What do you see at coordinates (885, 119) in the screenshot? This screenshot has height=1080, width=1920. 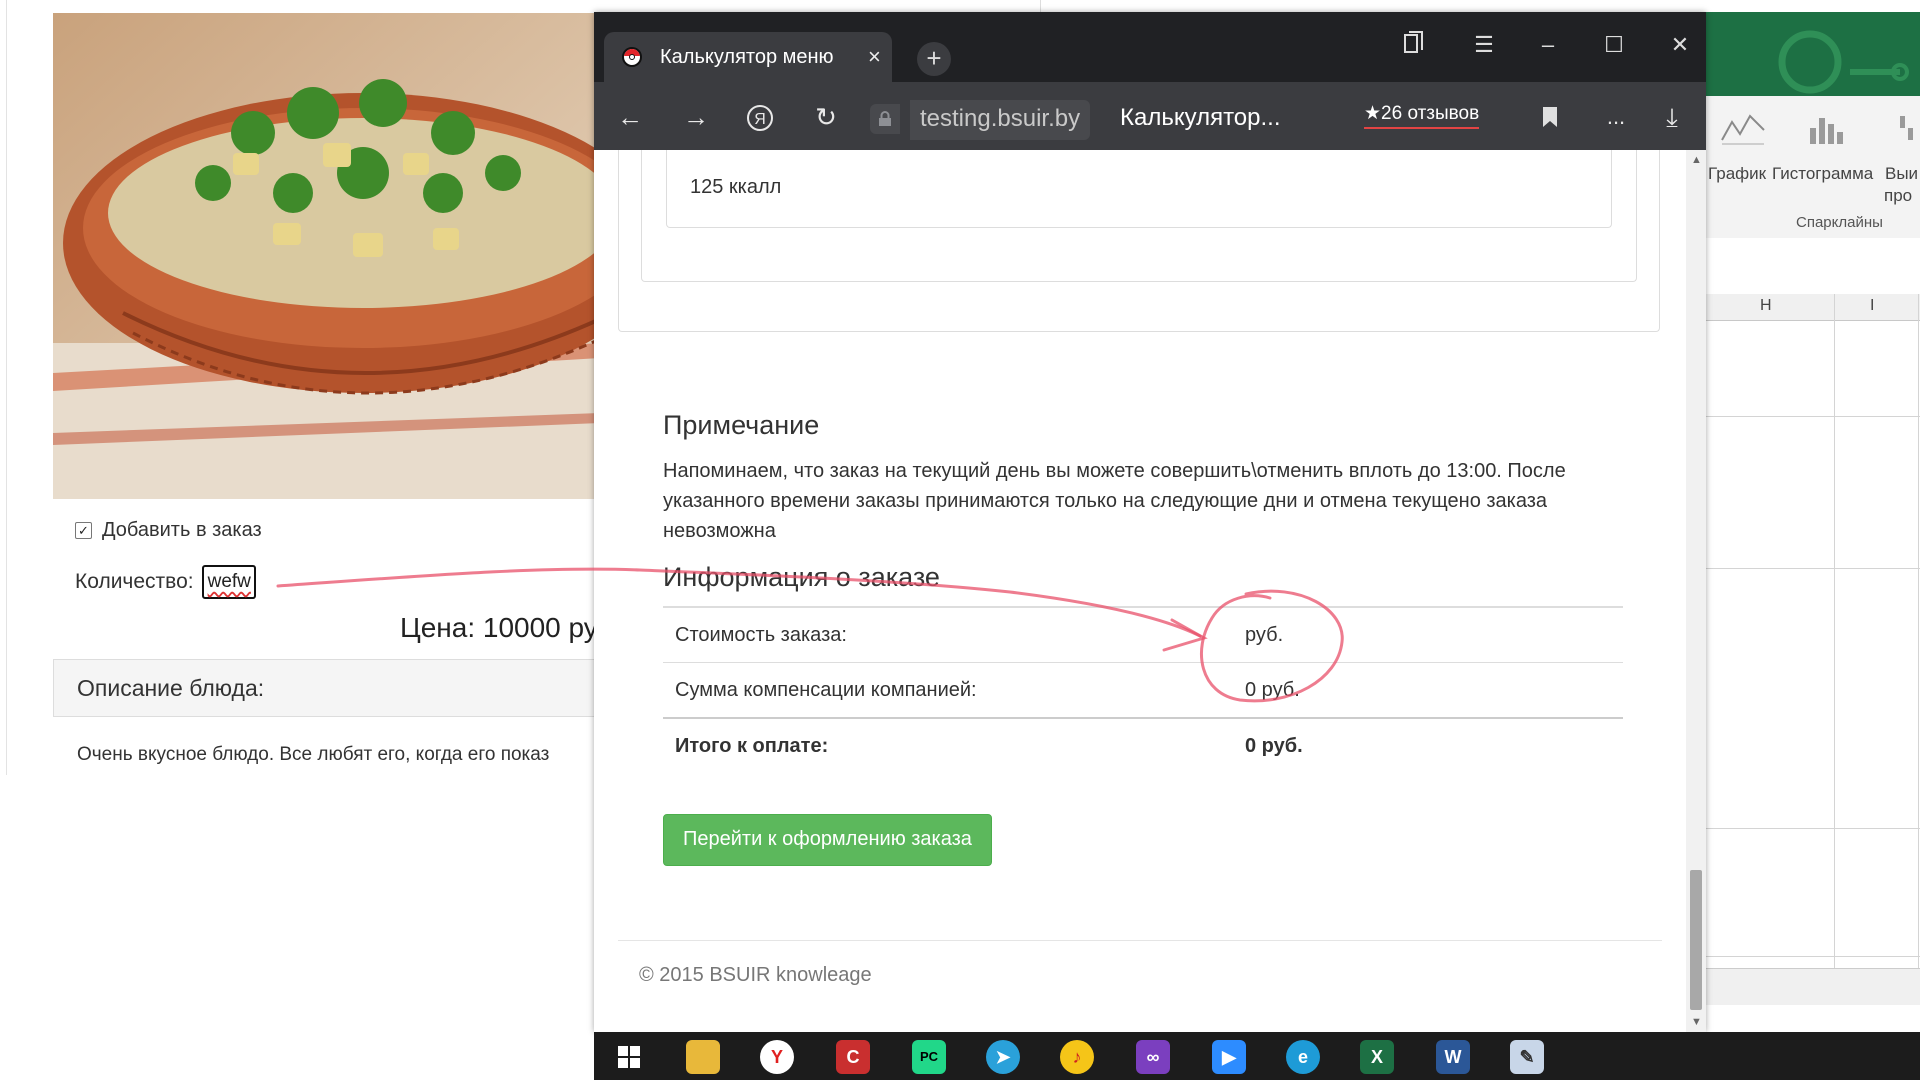 I see `lock-icon` at bounding box center [885, 119].